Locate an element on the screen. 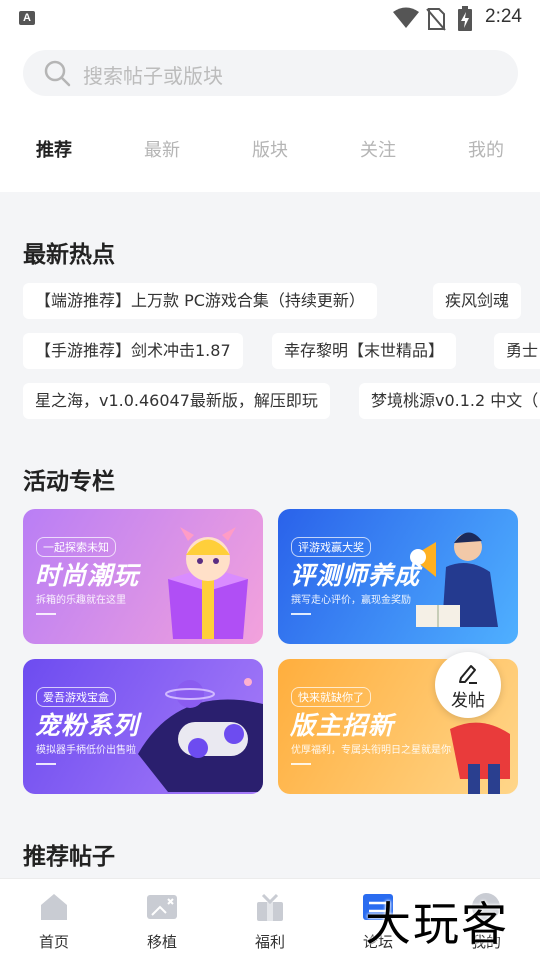 Image resolution: width=540 pixels, height=960 pixels. search-input: 搜索帖子或版块 is located at coordinates (270, 73).